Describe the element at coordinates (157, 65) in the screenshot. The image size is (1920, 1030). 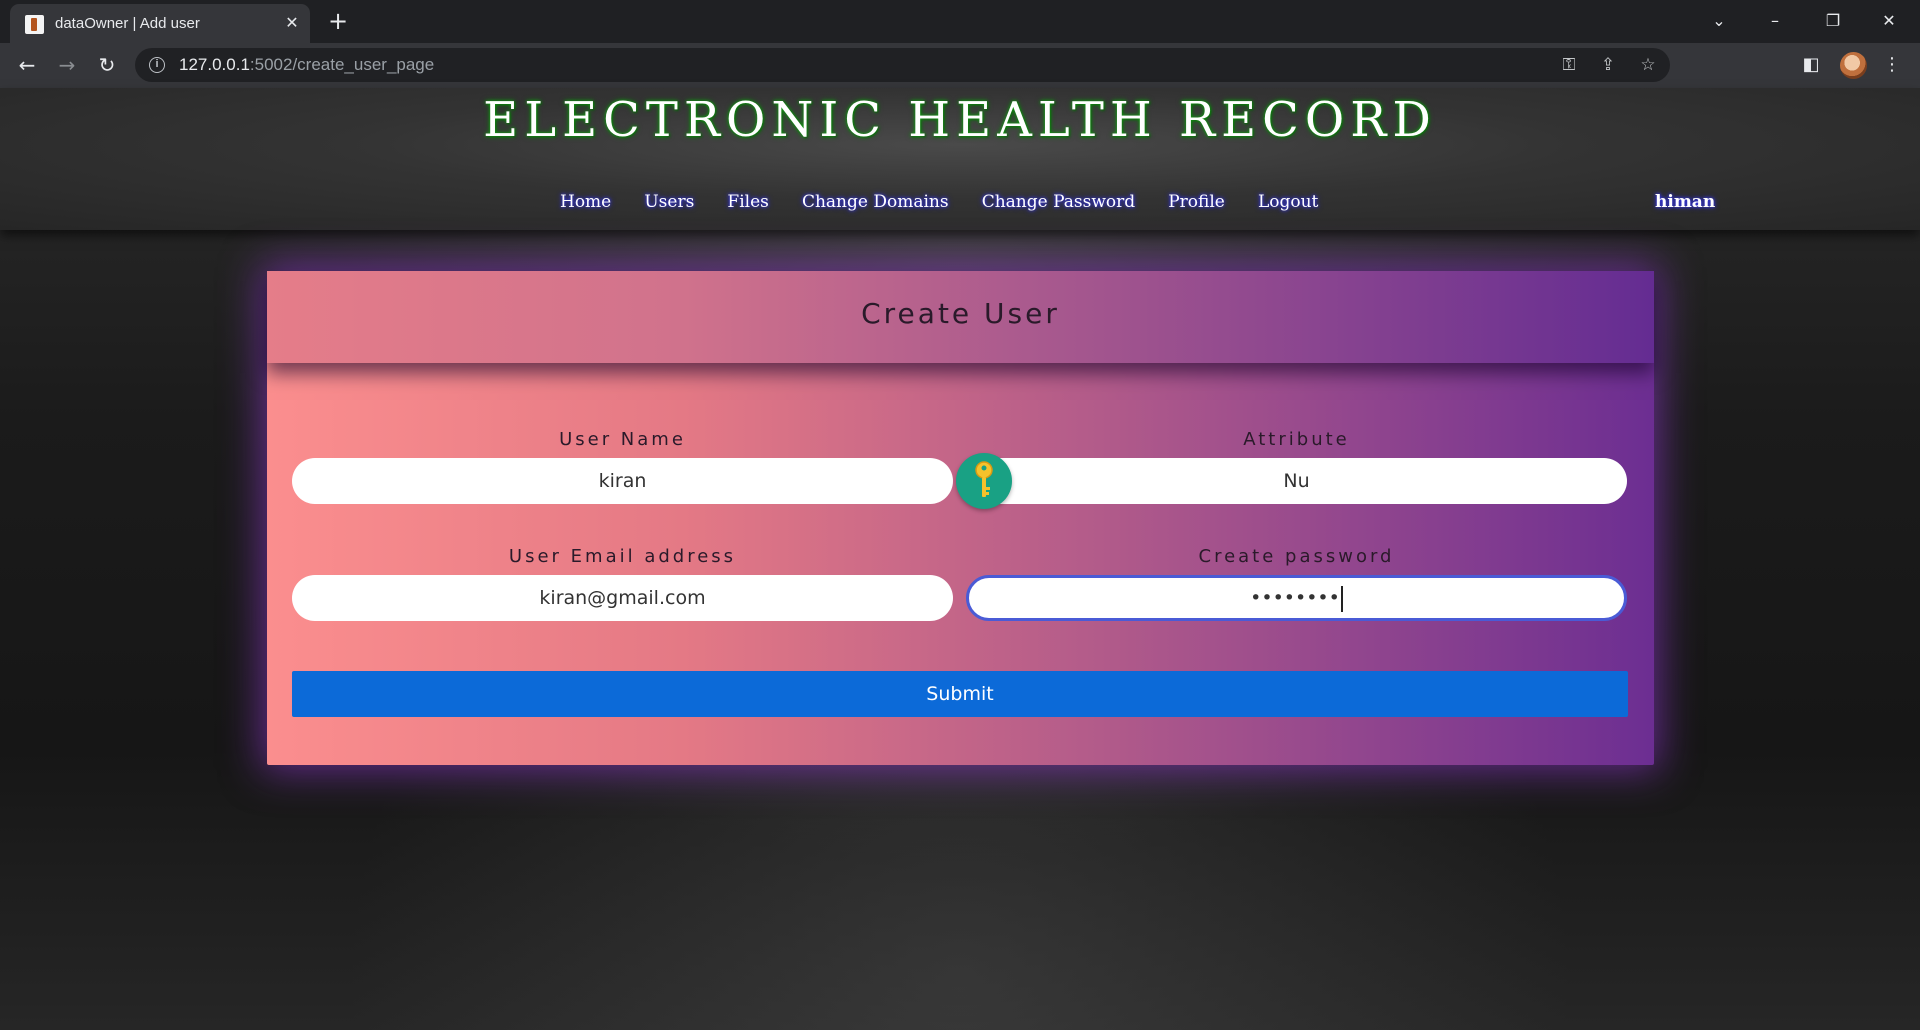
I see `site-info-icon: i` at that location.